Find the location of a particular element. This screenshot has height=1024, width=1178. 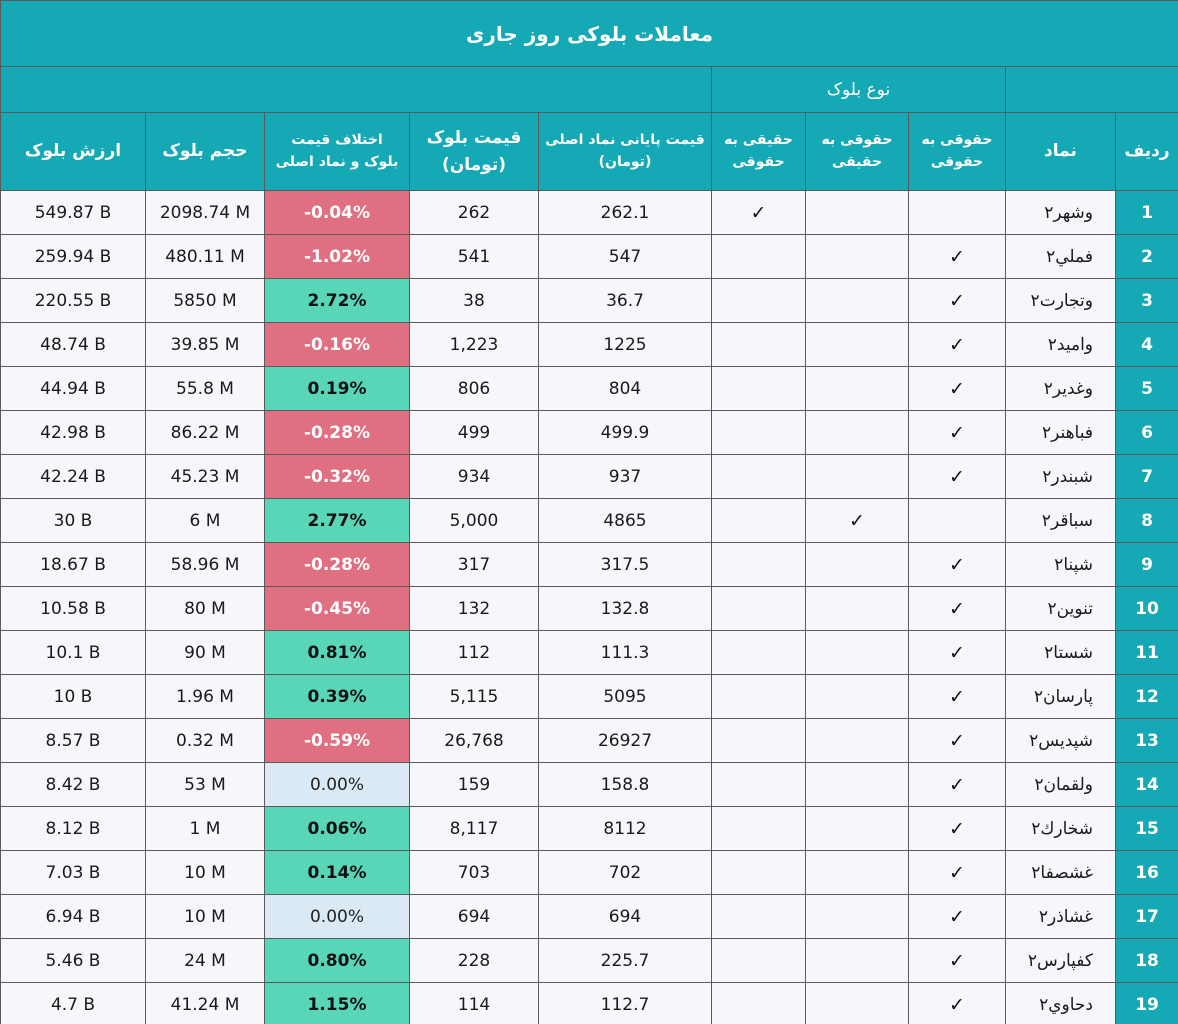

column-header-block-price-line2: (تومان) is located at coordinates (474, 164).